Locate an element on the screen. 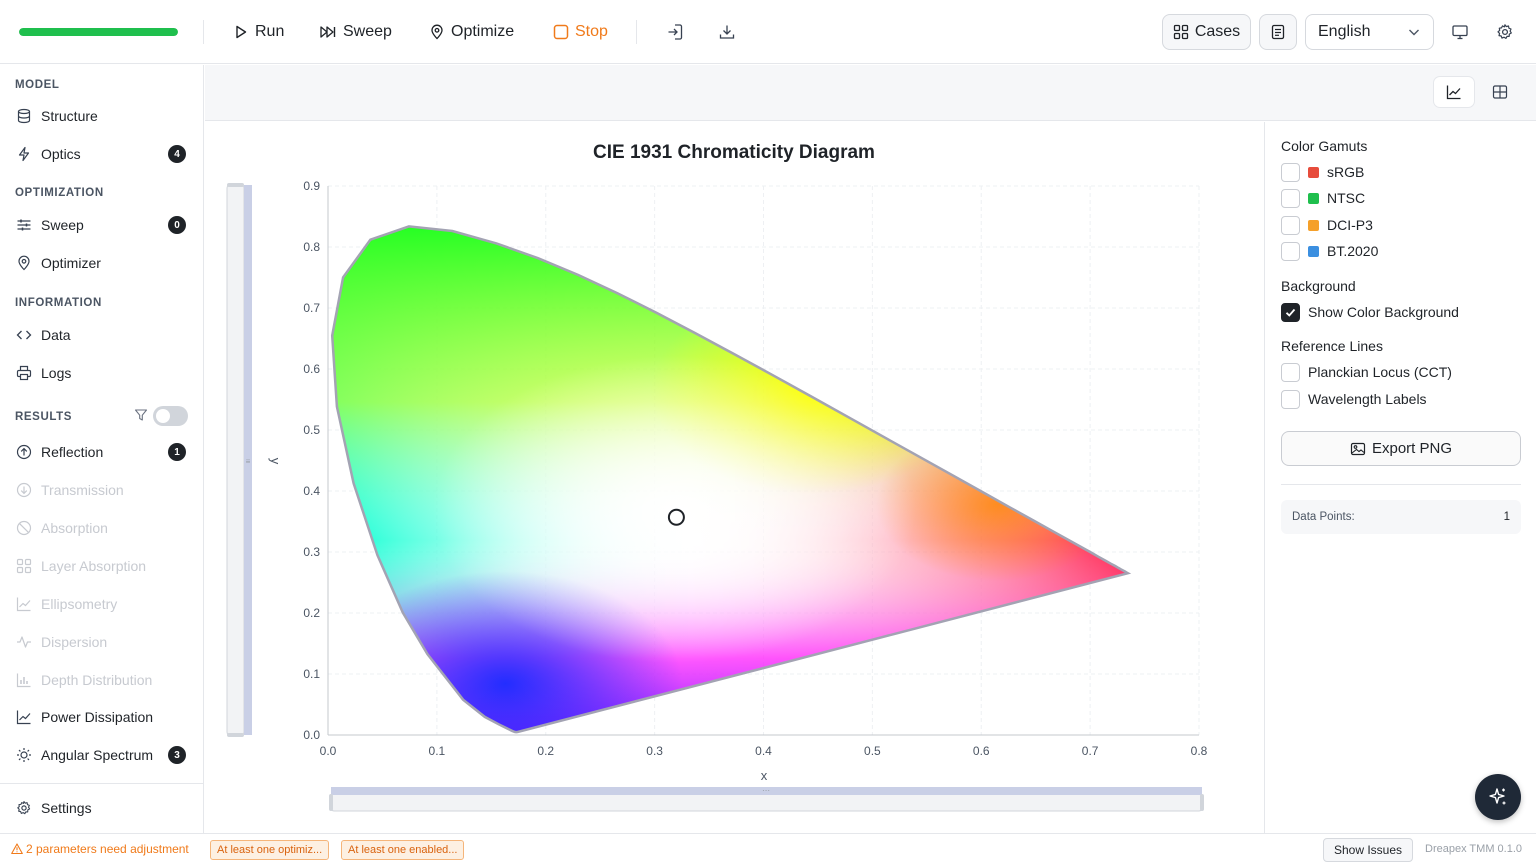 The image size is (1536, 864). settings-gear-button is located at coordinates (1505, 32).